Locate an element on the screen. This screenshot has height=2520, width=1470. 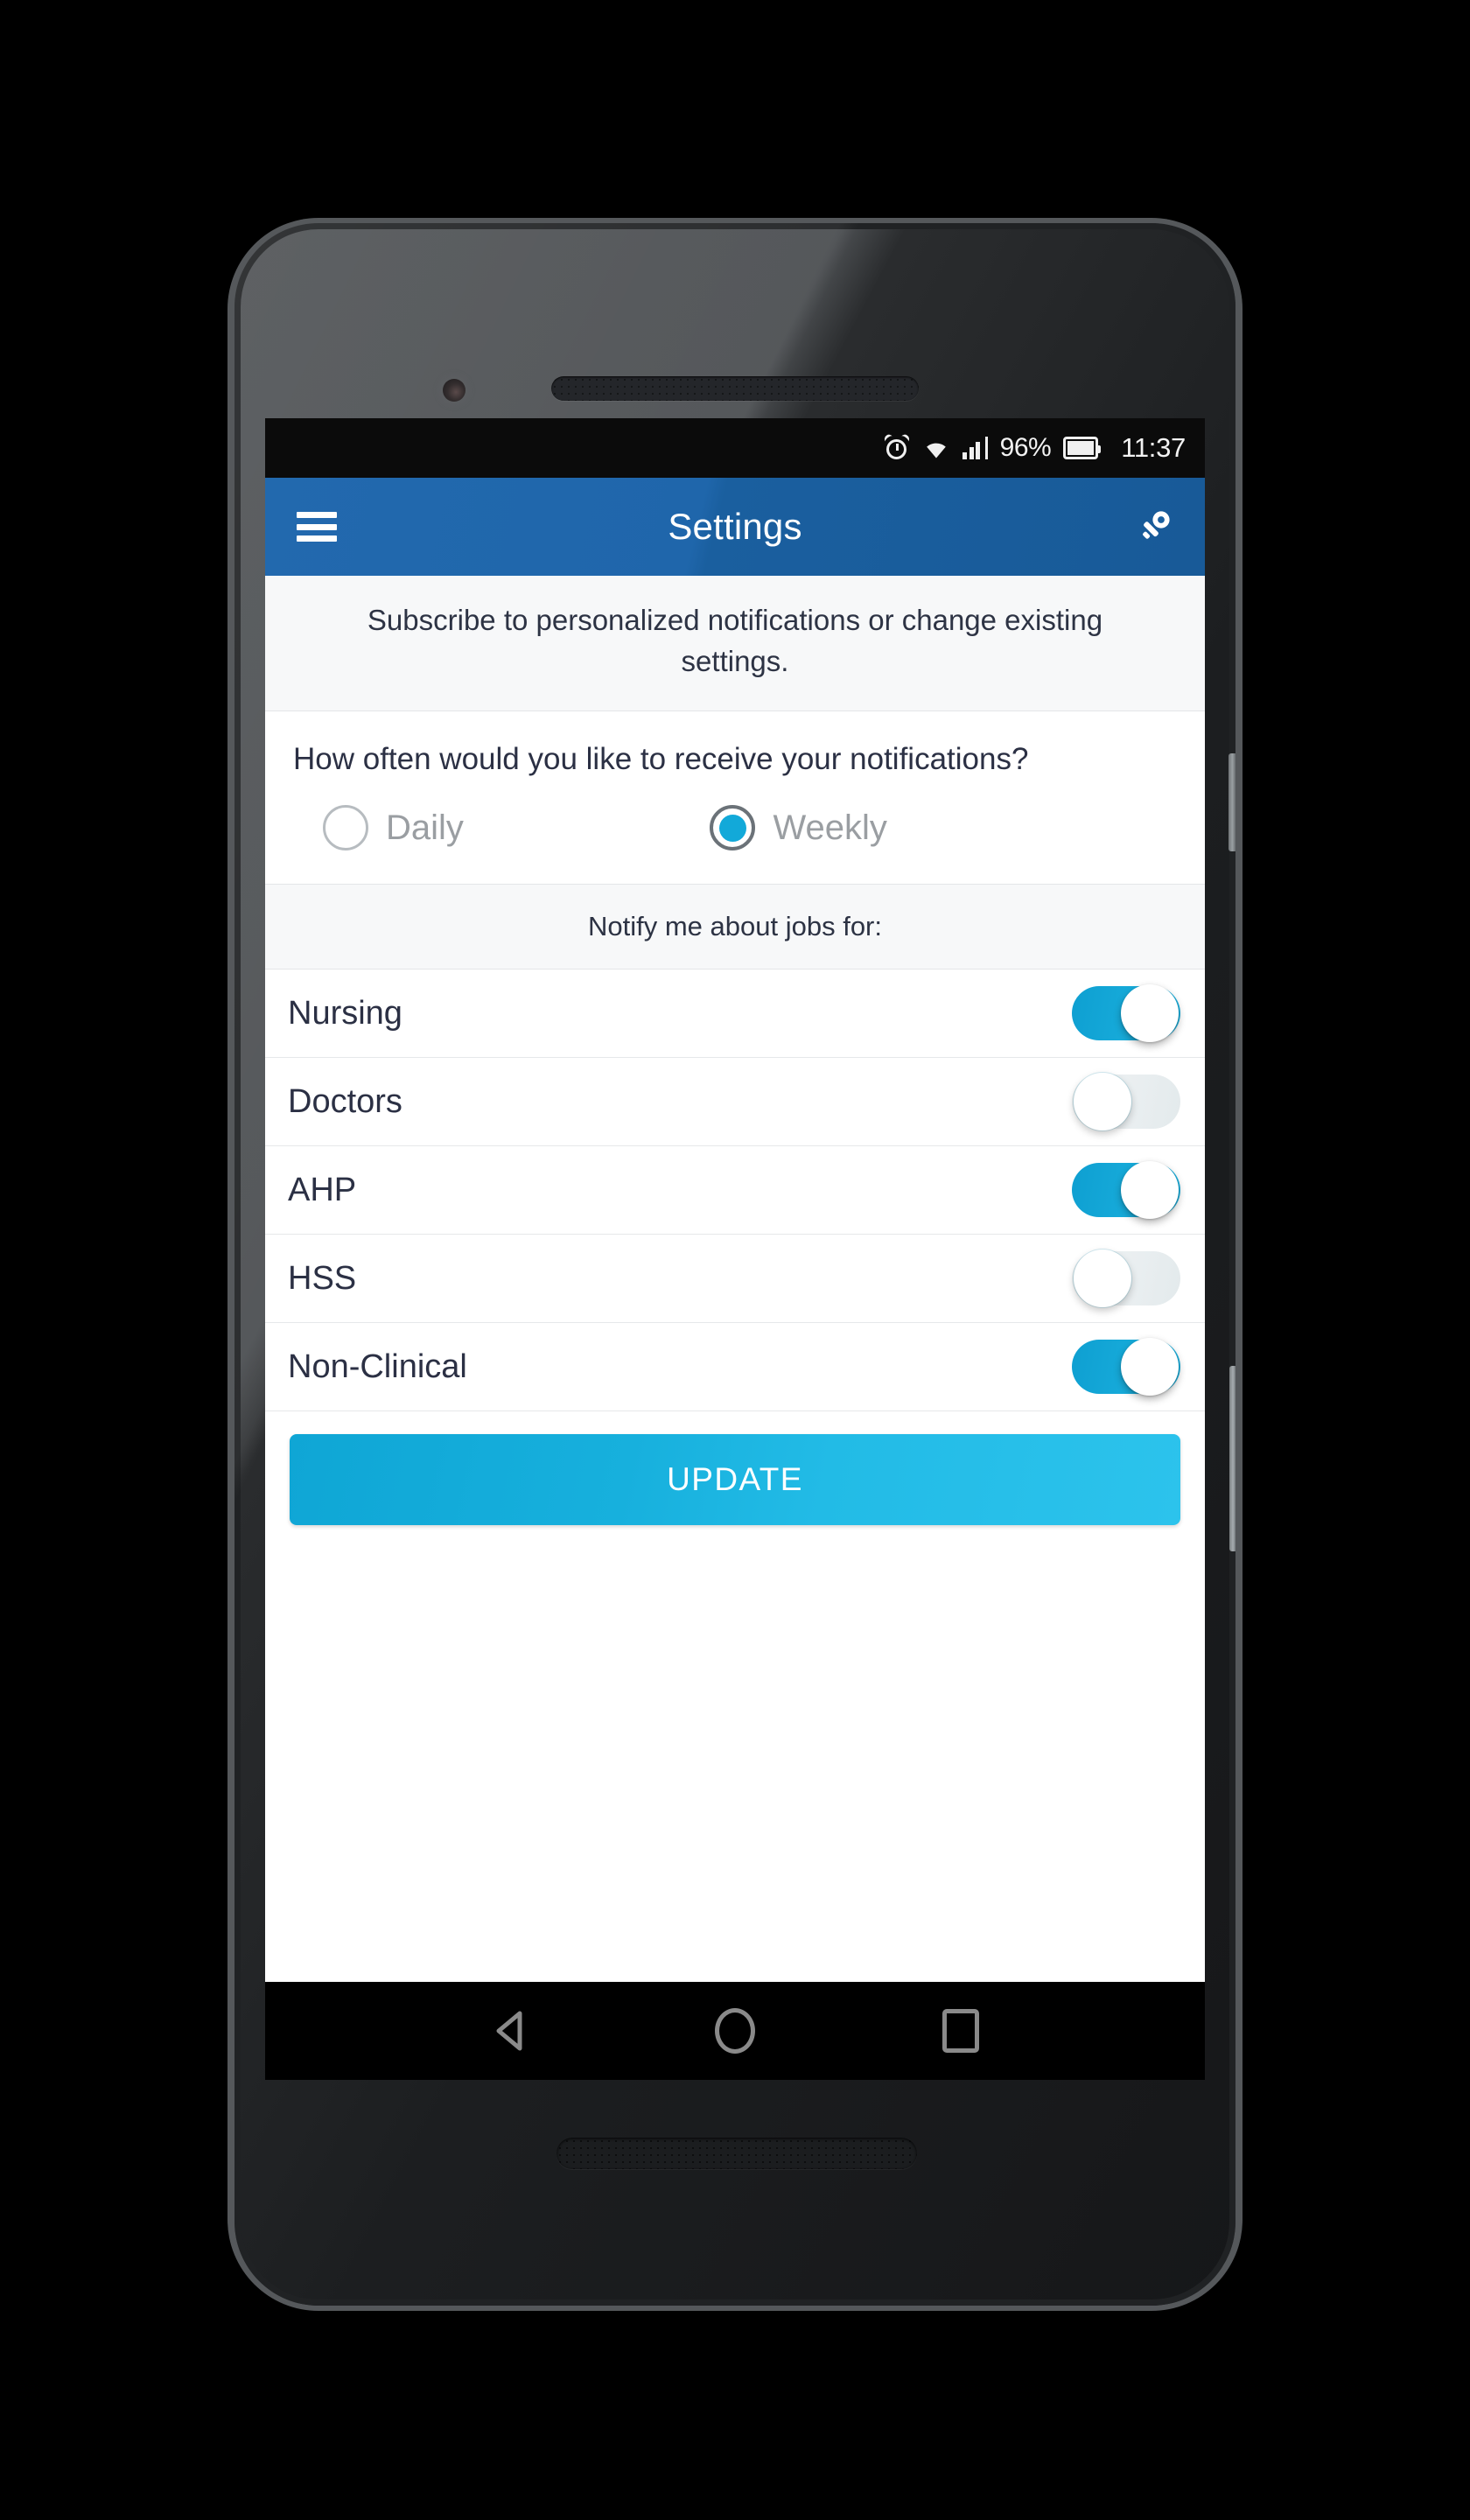
toggle-switch-non-clinical is located at coordinates (1126, 1367).